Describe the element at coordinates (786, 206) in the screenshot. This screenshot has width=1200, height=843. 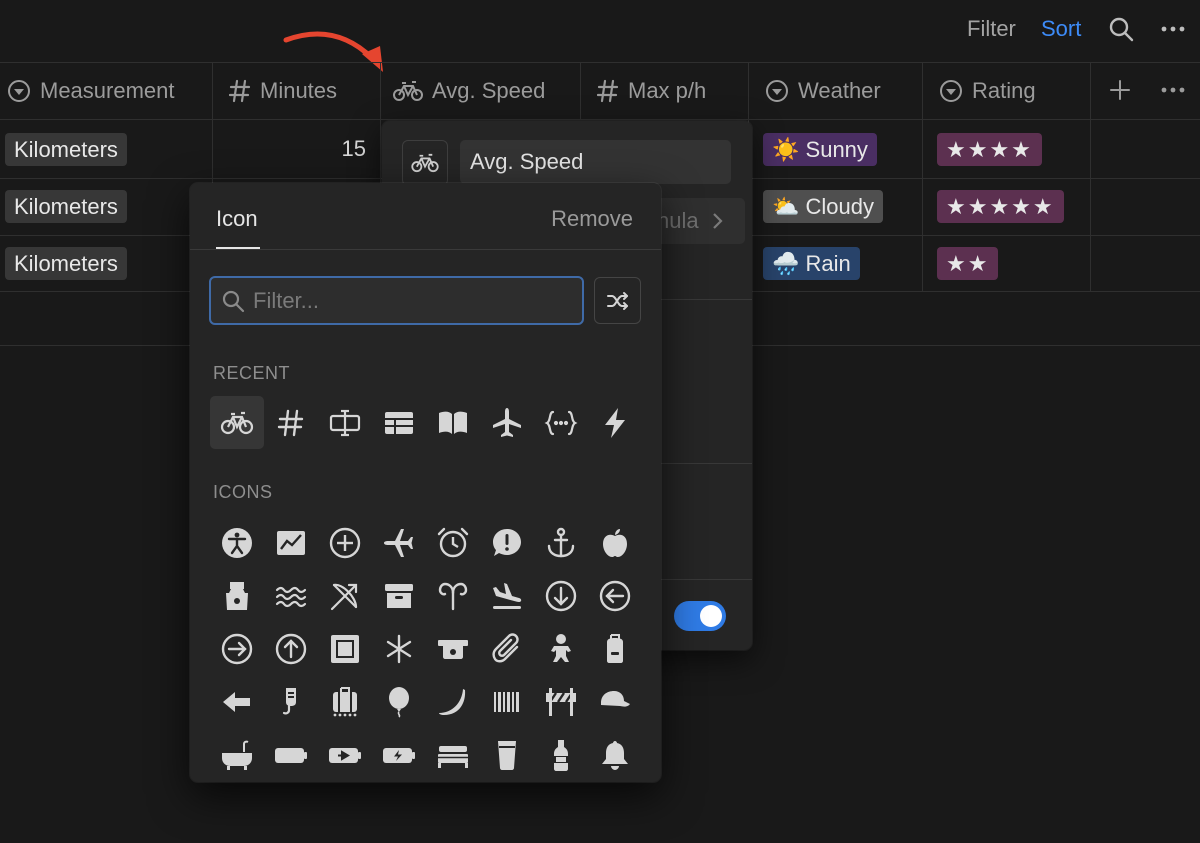
I see `weather-emoji: ⛅` at that location.